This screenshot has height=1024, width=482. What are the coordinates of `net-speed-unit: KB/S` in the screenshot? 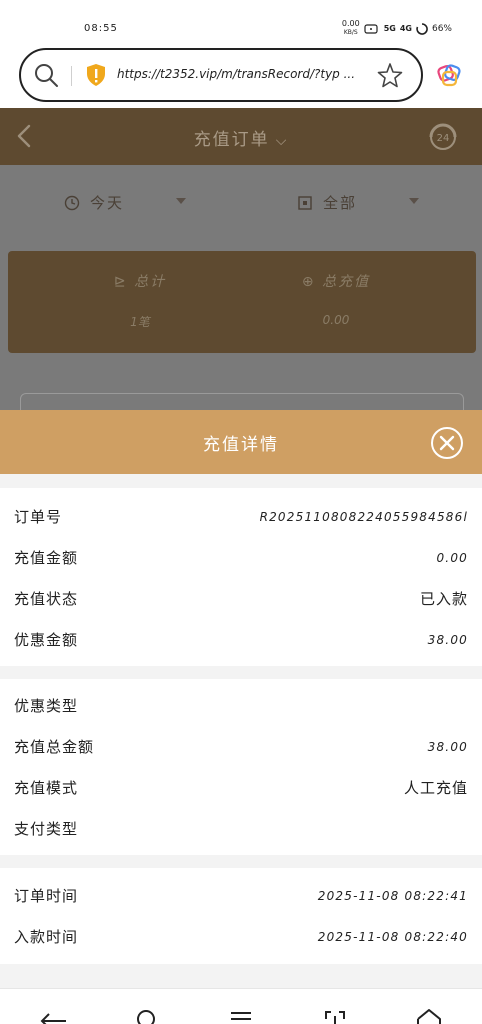 It's located at (350, 32).